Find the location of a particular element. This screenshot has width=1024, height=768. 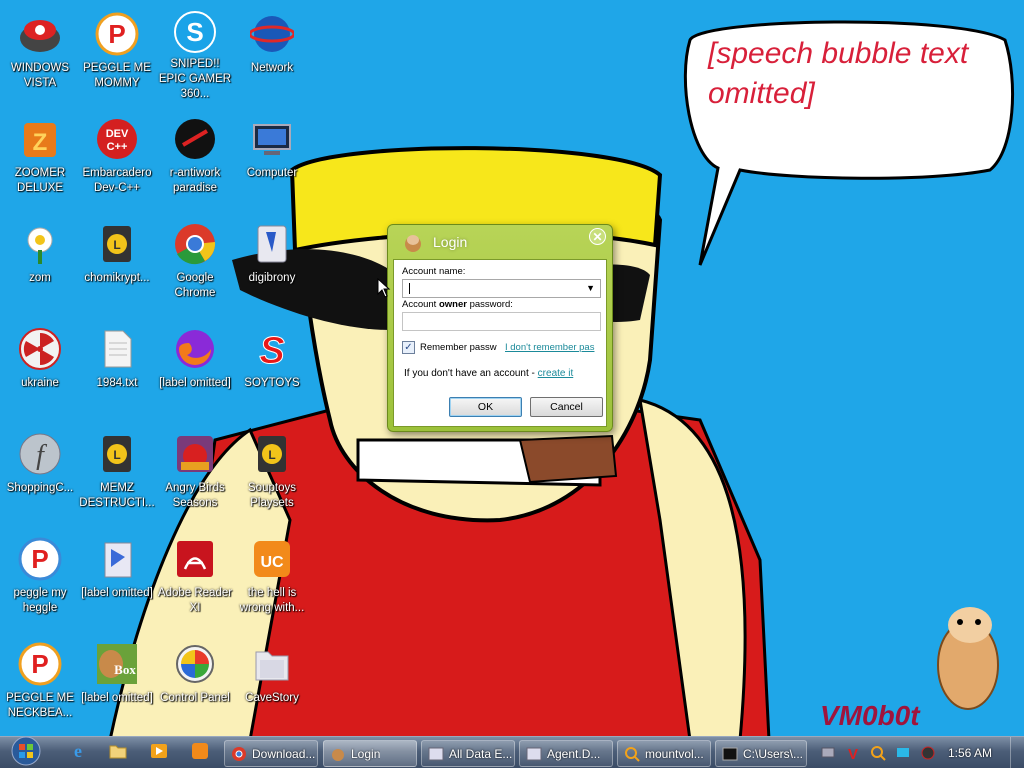

desktop-icon-peggle-me-mommy: P PEGGLE ME MOMMY is located at coordinates (117, 52).